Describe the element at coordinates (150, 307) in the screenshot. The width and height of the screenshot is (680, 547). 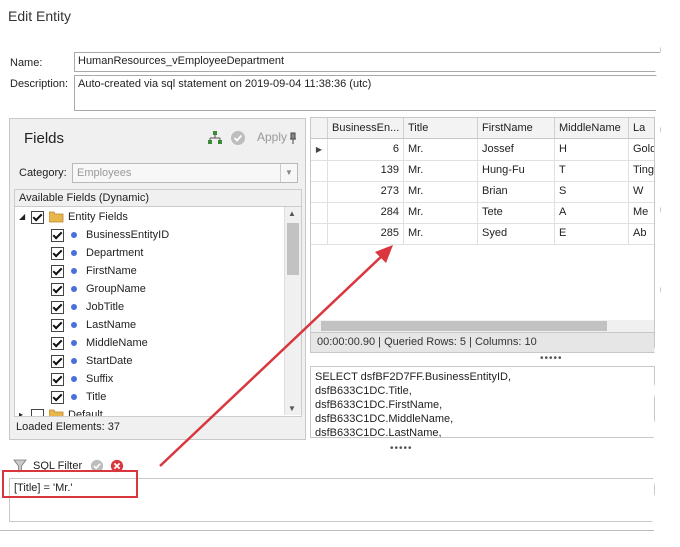
I see `tree-item: JobTitle` at that location.